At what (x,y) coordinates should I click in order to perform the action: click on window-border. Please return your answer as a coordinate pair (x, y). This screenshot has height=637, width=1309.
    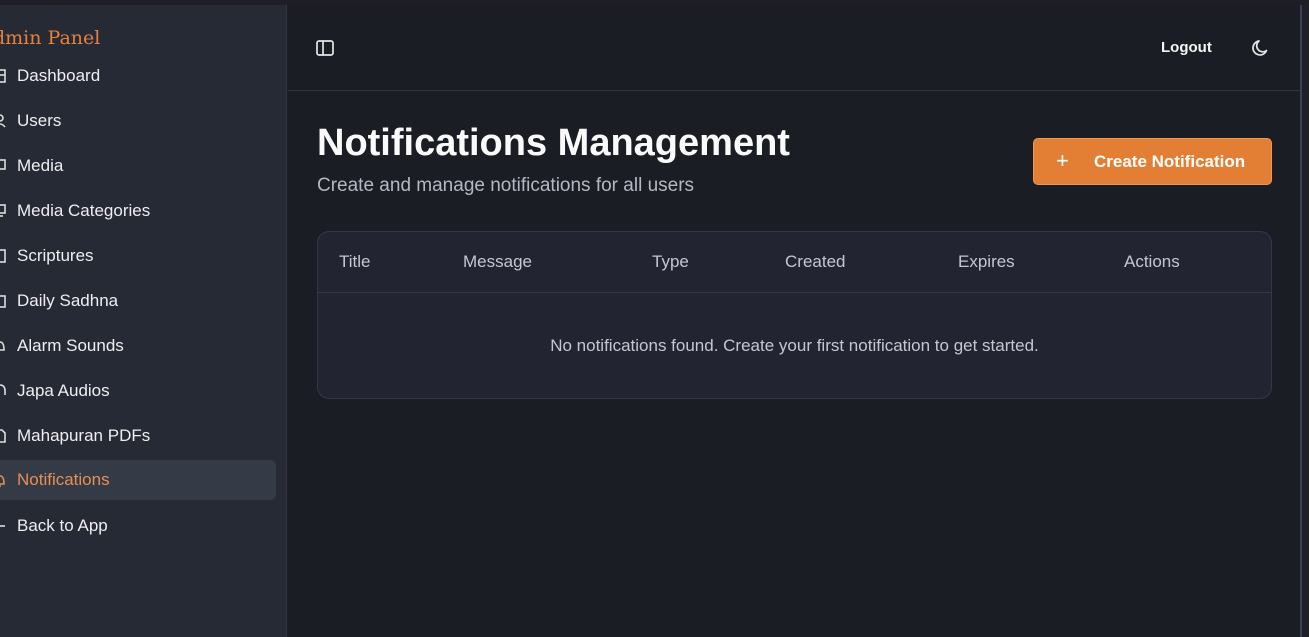
    Looking at the image, I should click on (1301, 321).